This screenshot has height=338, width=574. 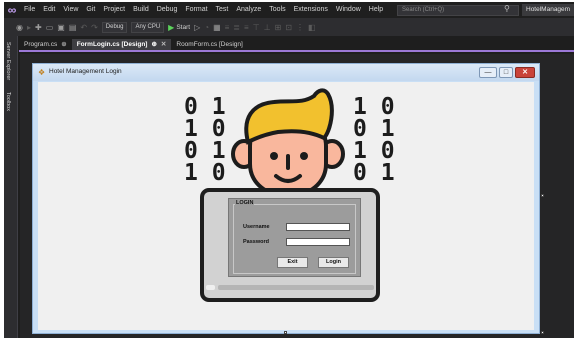 What do you see at coordinates (277, 10) in the screenshot?
I see `menu-tools: Tools` at bounding box center [277, 10].